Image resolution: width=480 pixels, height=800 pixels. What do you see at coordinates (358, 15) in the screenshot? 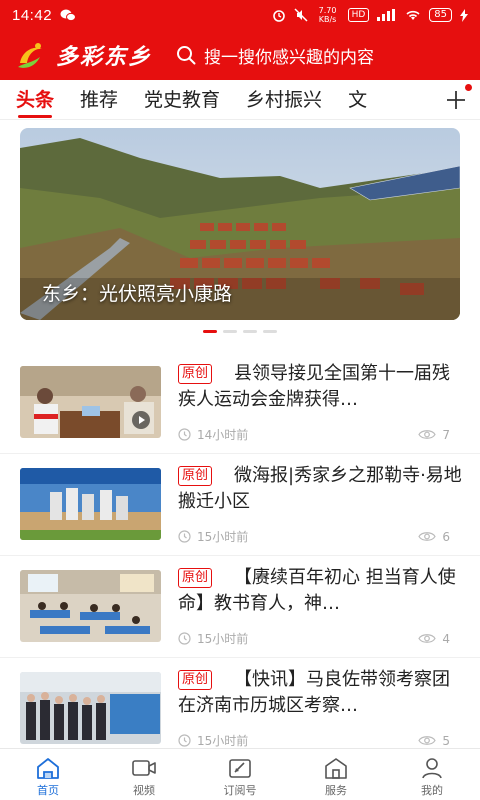
I see `hd-badge: HD` at bounding box center [358, 15].